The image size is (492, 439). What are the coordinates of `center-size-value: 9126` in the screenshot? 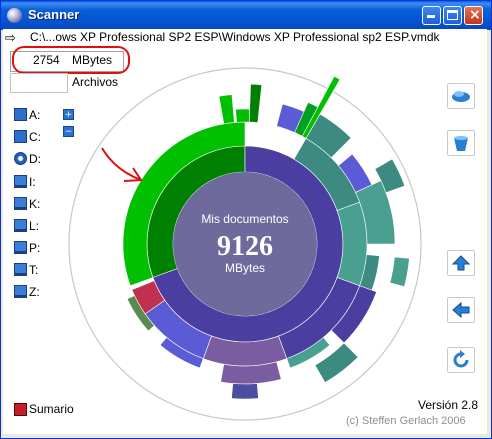 It's located at (245, 246).